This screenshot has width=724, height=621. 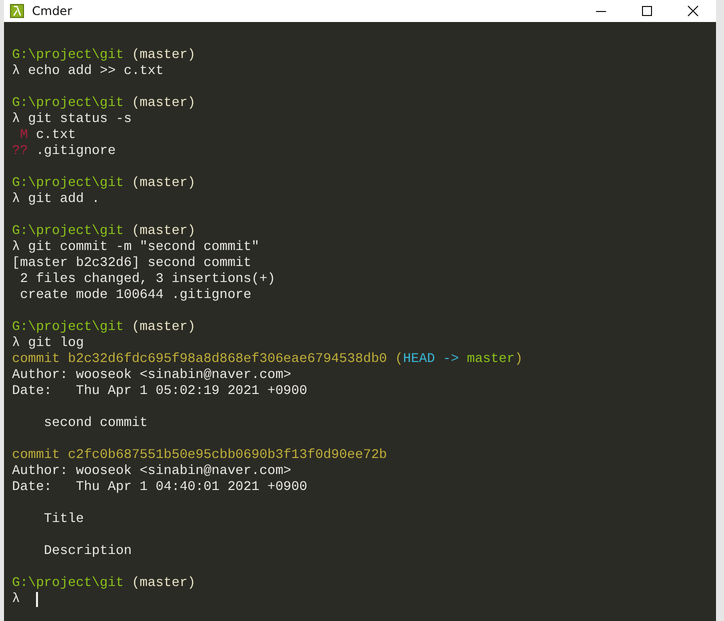 What do you see at coordinates (87, 551) in the screenshot?
I see `terminal-line: Description` at bounding box center [87, 551].